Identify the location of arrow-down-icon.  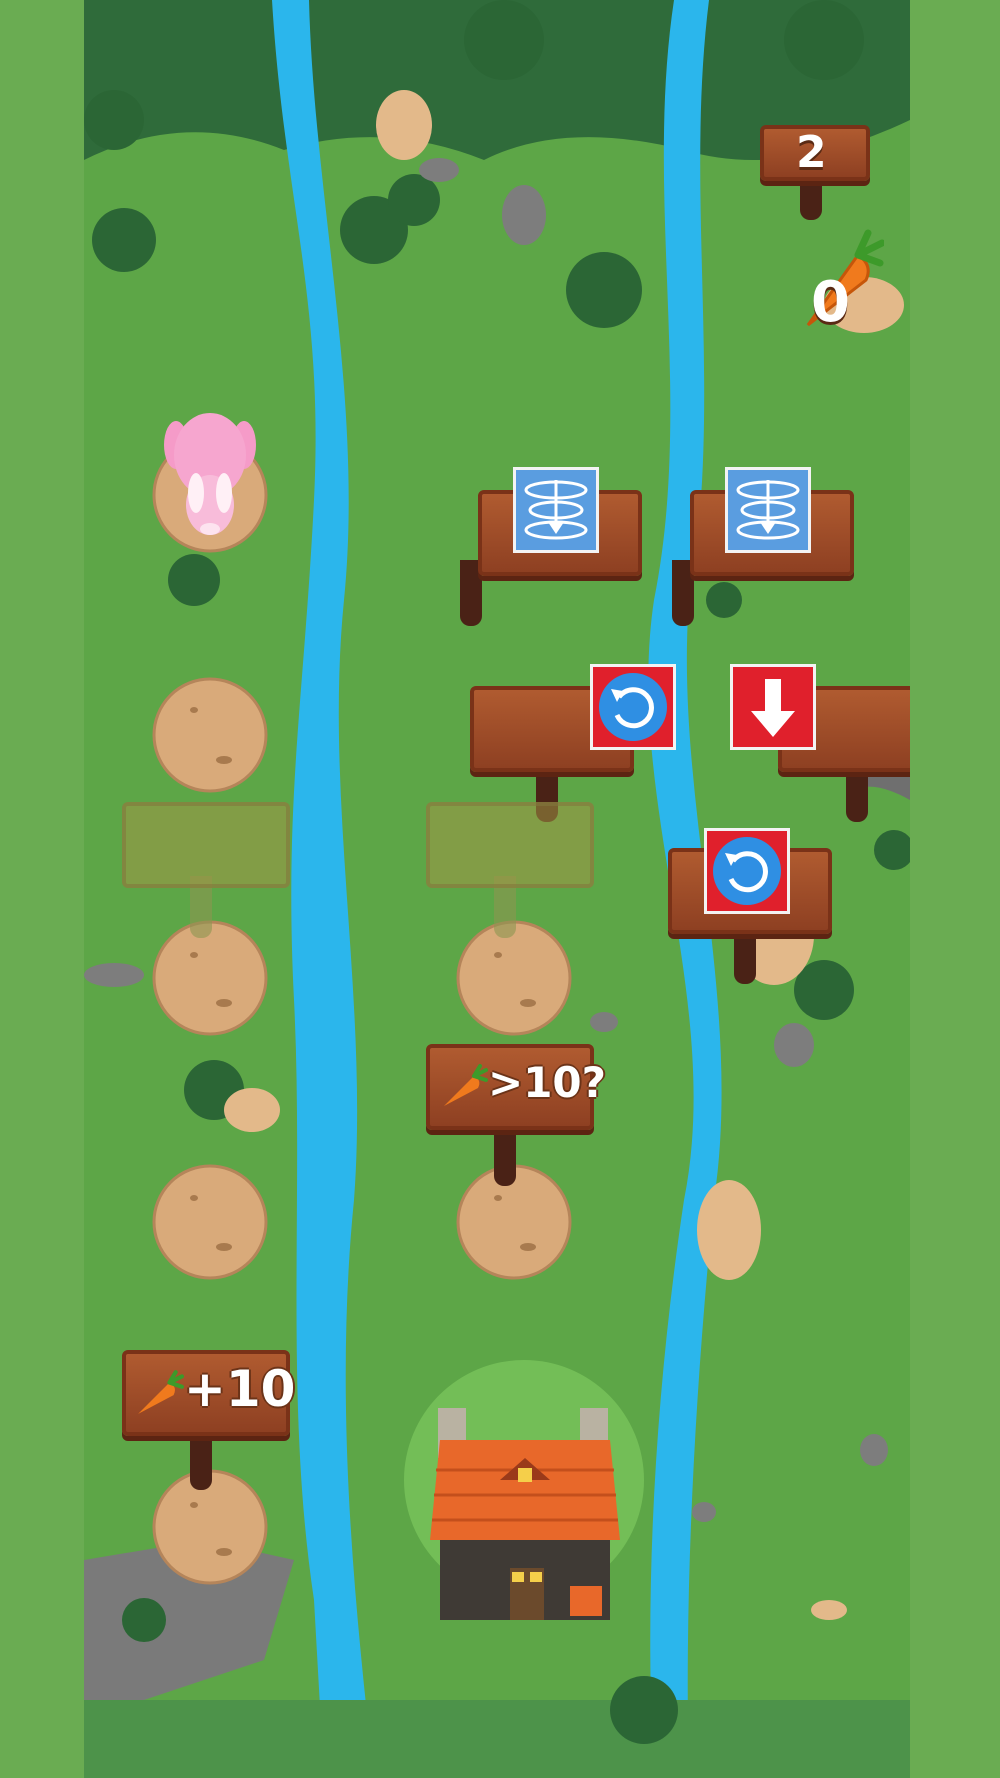
(773, 707).